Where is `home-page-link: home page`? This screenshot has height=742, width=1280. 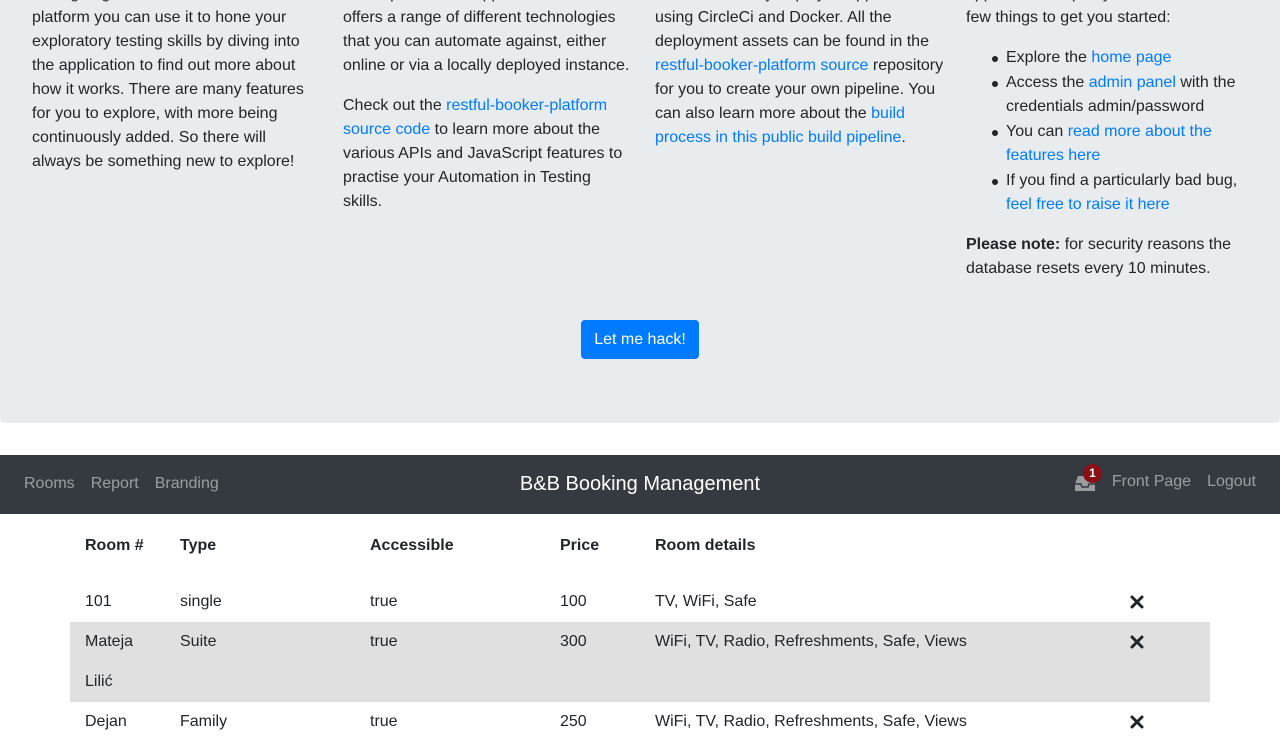
home-page-link: home page is located at coordinates (1131, 57).